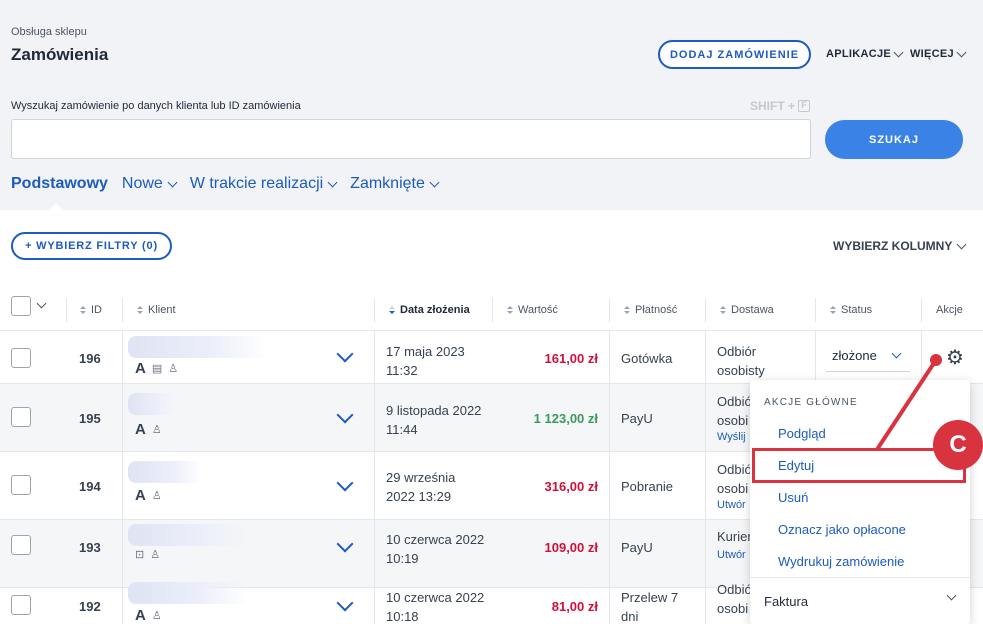 The image size is (983, 624). I want to click on column-header-value: Wartość, so click(532, 310).